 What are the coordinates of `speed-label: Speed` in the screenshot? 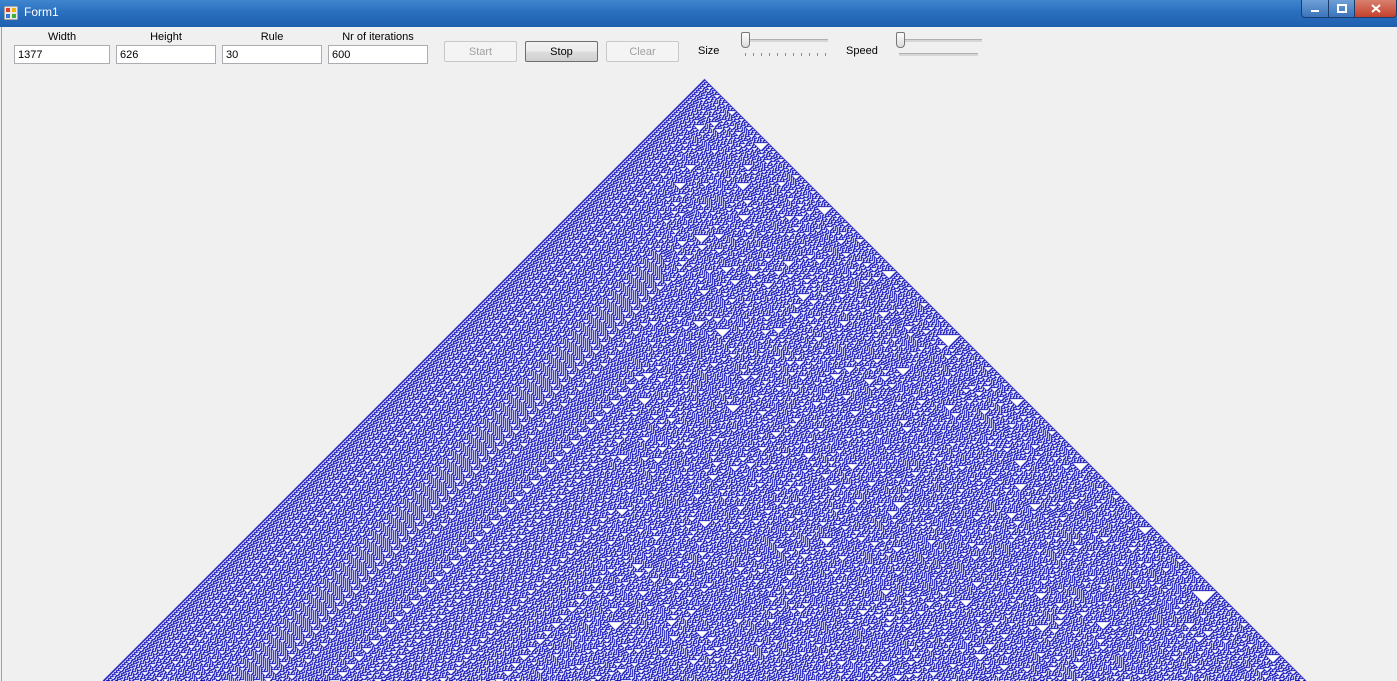 It's located at (862, 51).